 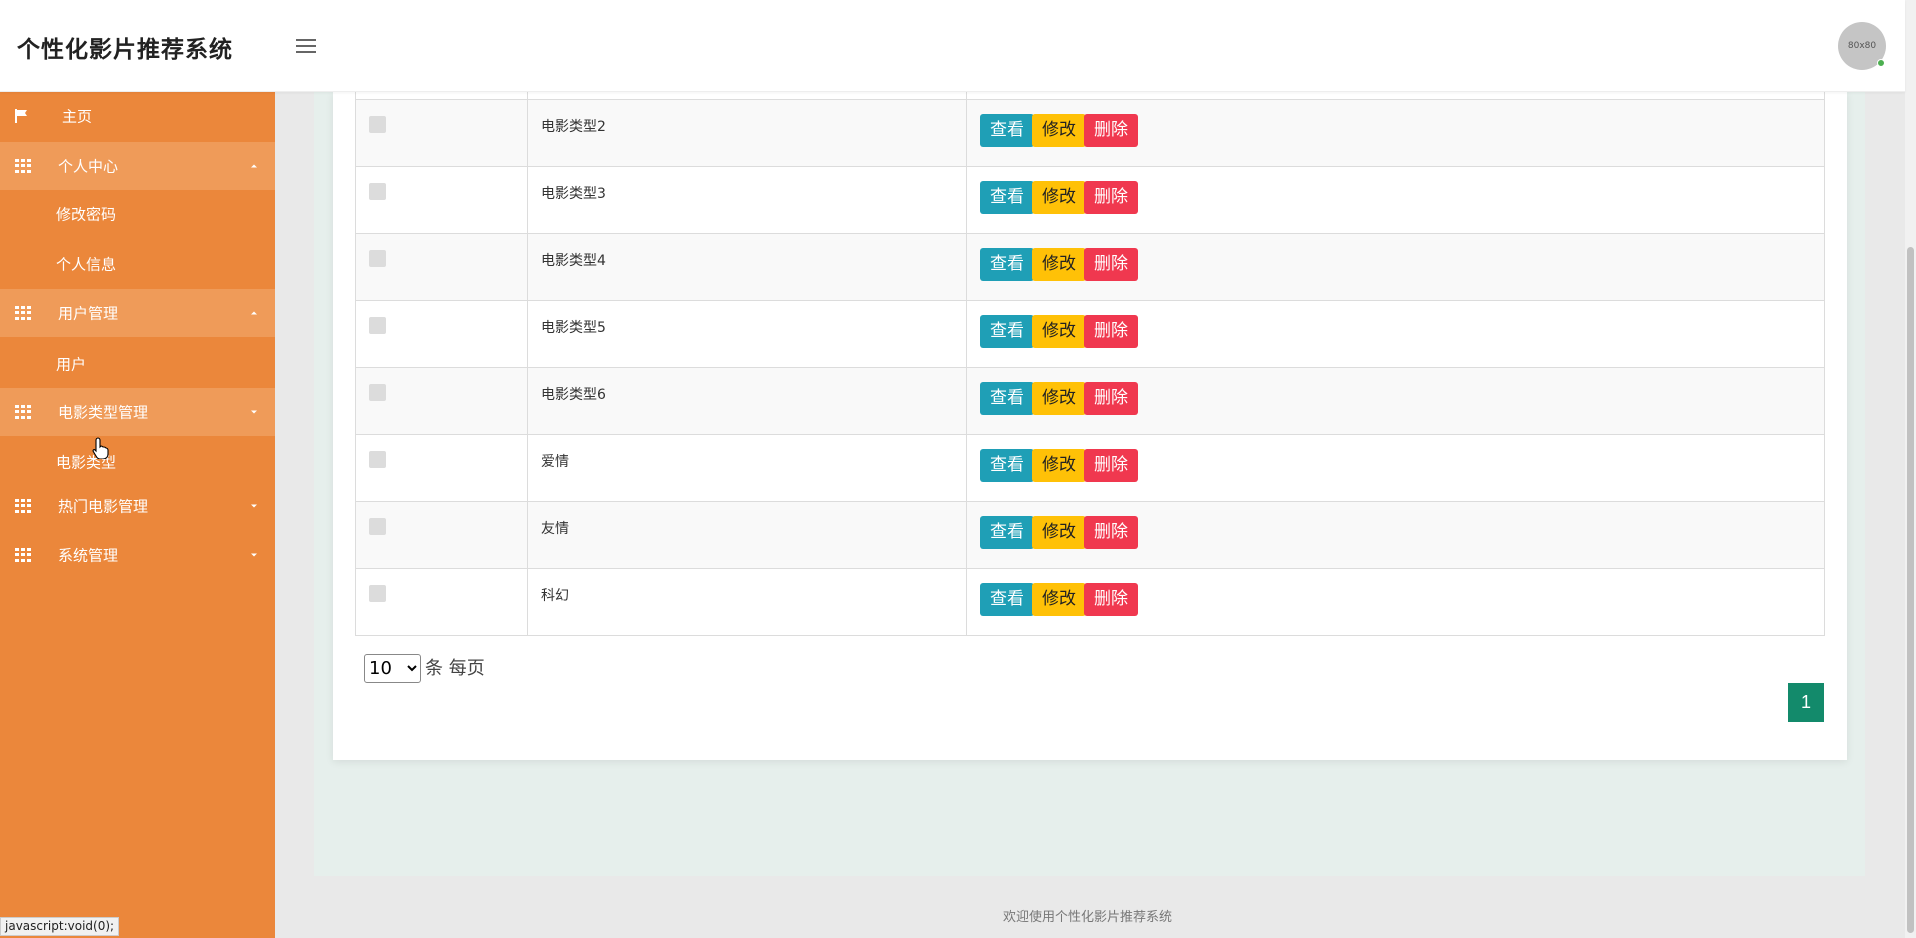 What do you see at coordinates (60, 926) in the screenshot?
I see `browser-status-url: javascript:void(0);` at bounding box center [60, 926].